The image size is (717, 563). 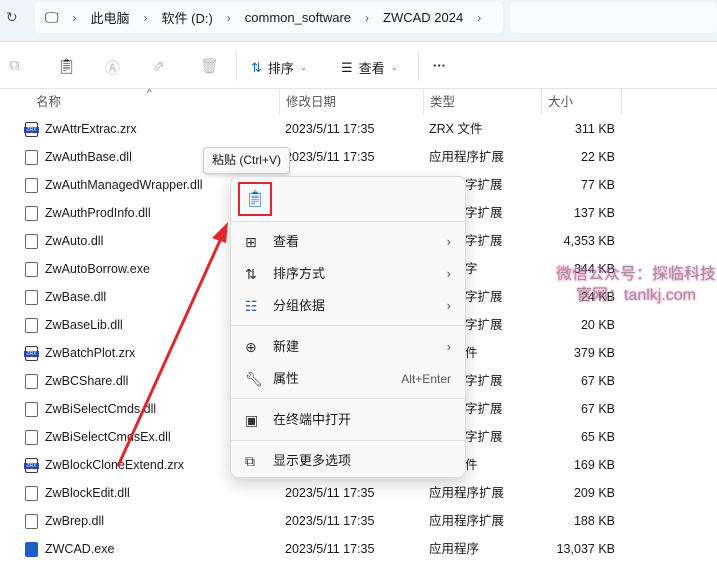 I want to click on annotation-arrow, so click(x=172, y=344).